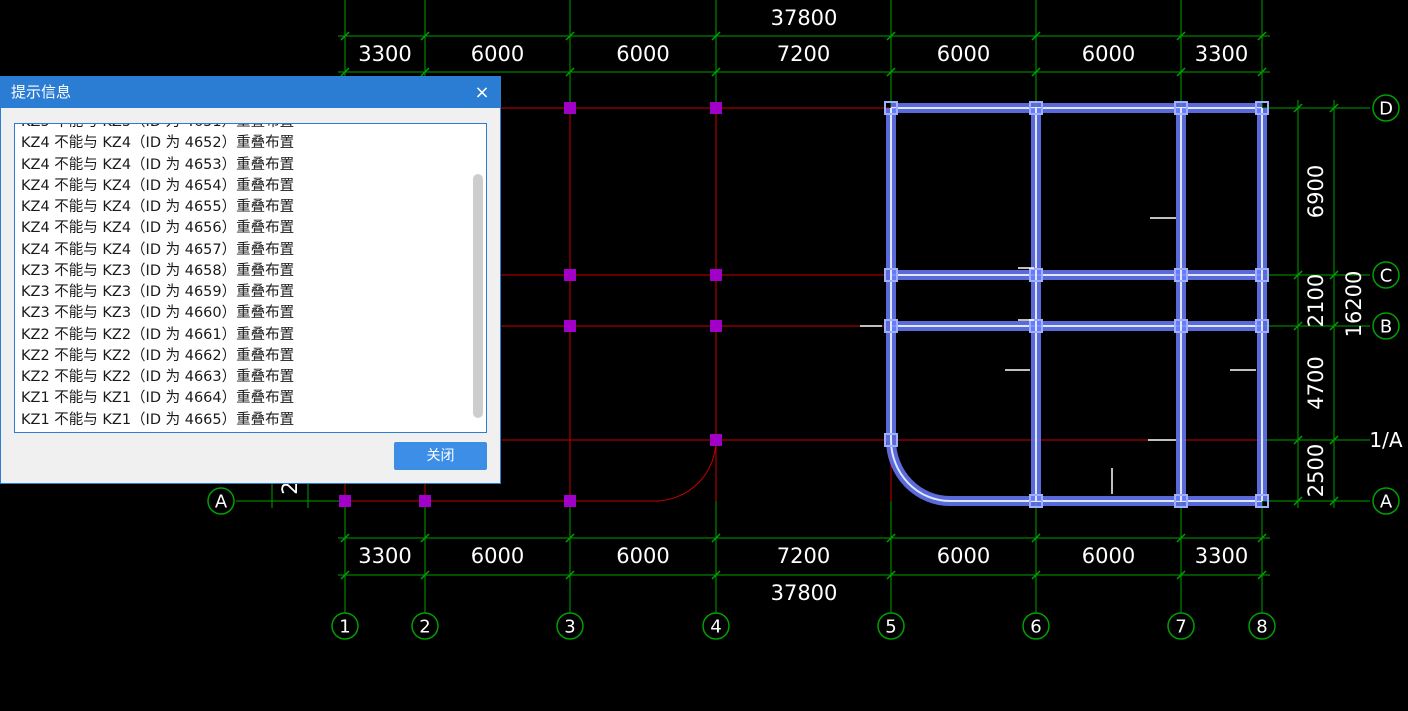 This screenshot has width=1408, height=711. I want to click on bottom-span-dimension: 7200, so click(803, 556).